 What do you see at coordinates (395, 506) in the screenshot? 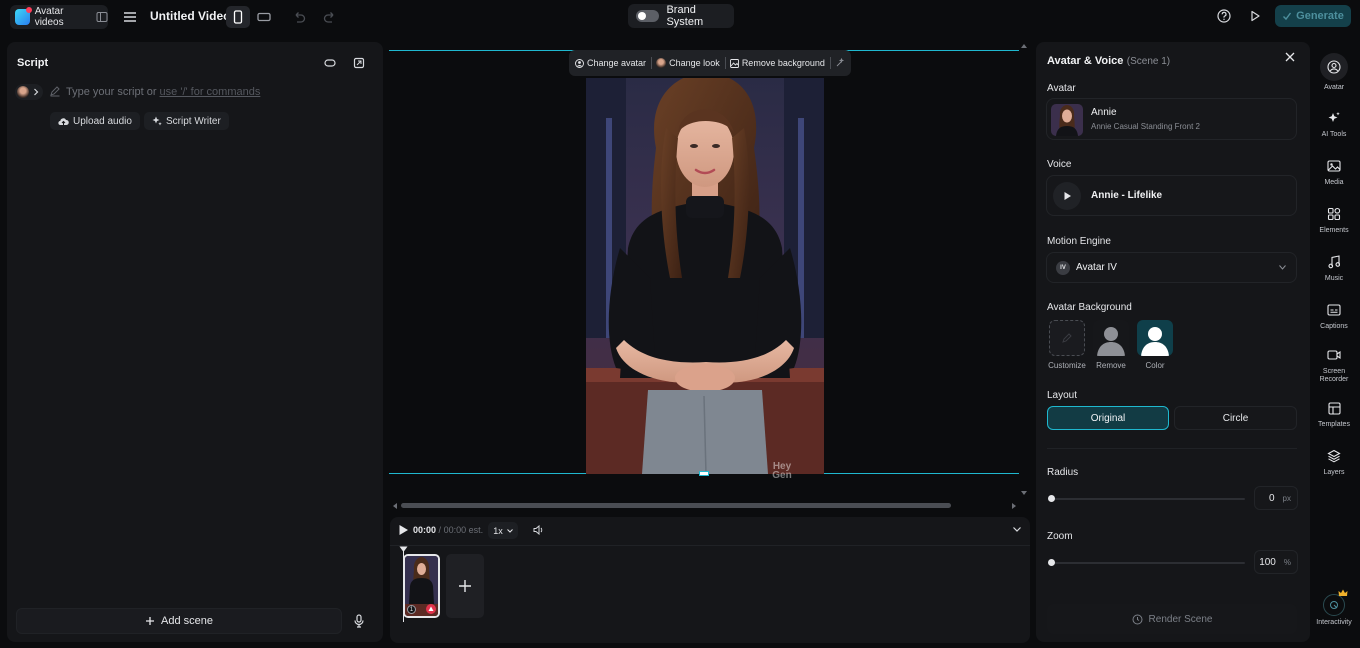
I see `scroll-left-icon` at bounding box center [395, 506].